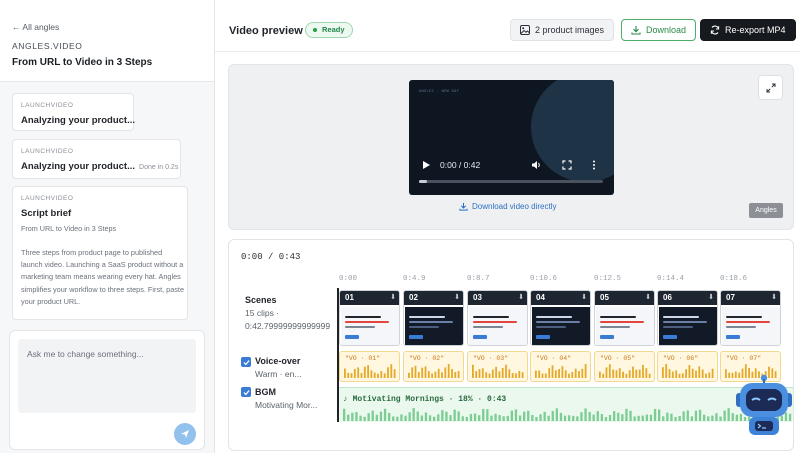 The width and height of the screenshot is (800, 453). Describe the element at coordinates (560, 298) in the screenshot. I see `scene-header: 04 ⬇` at that location.